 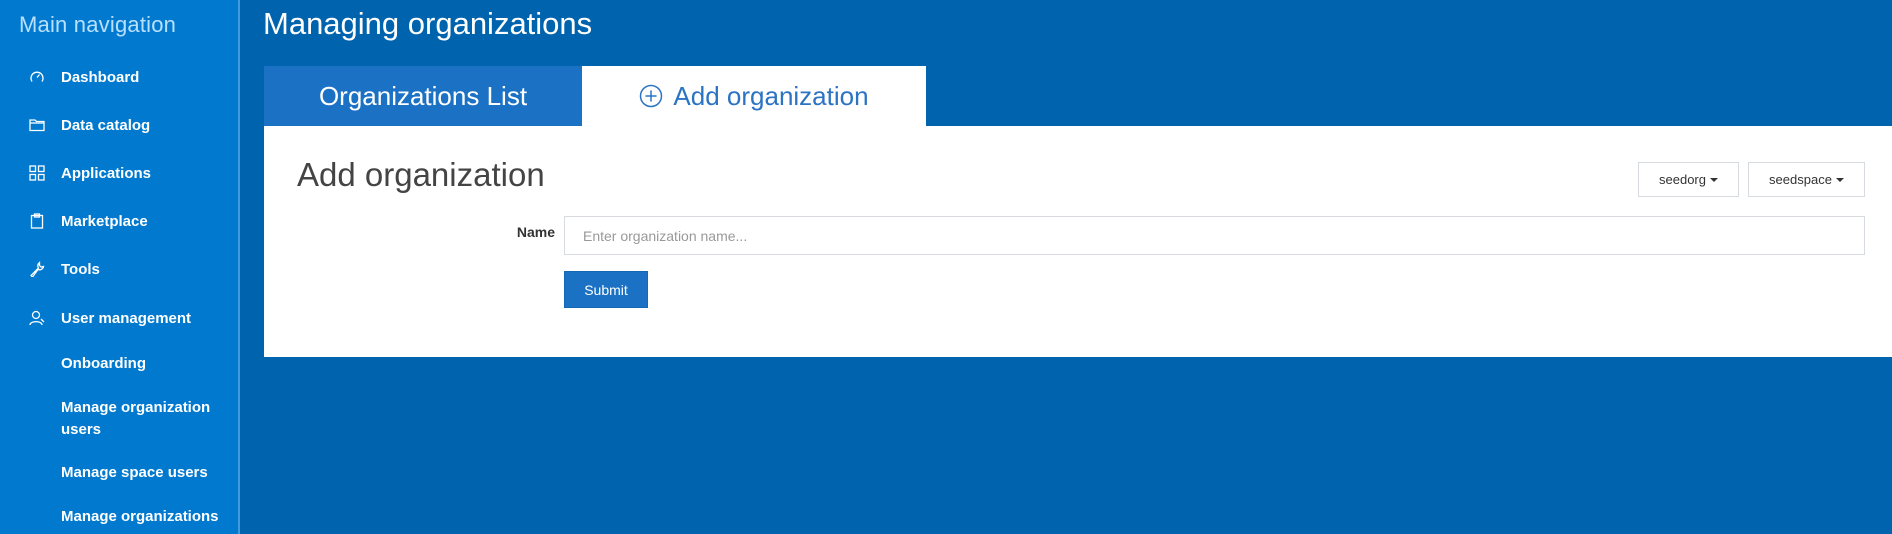 What do you see at coordinates (1214, 235) in the screenshot?
I see `organization-name-input` at bounding box center [1214, 235].